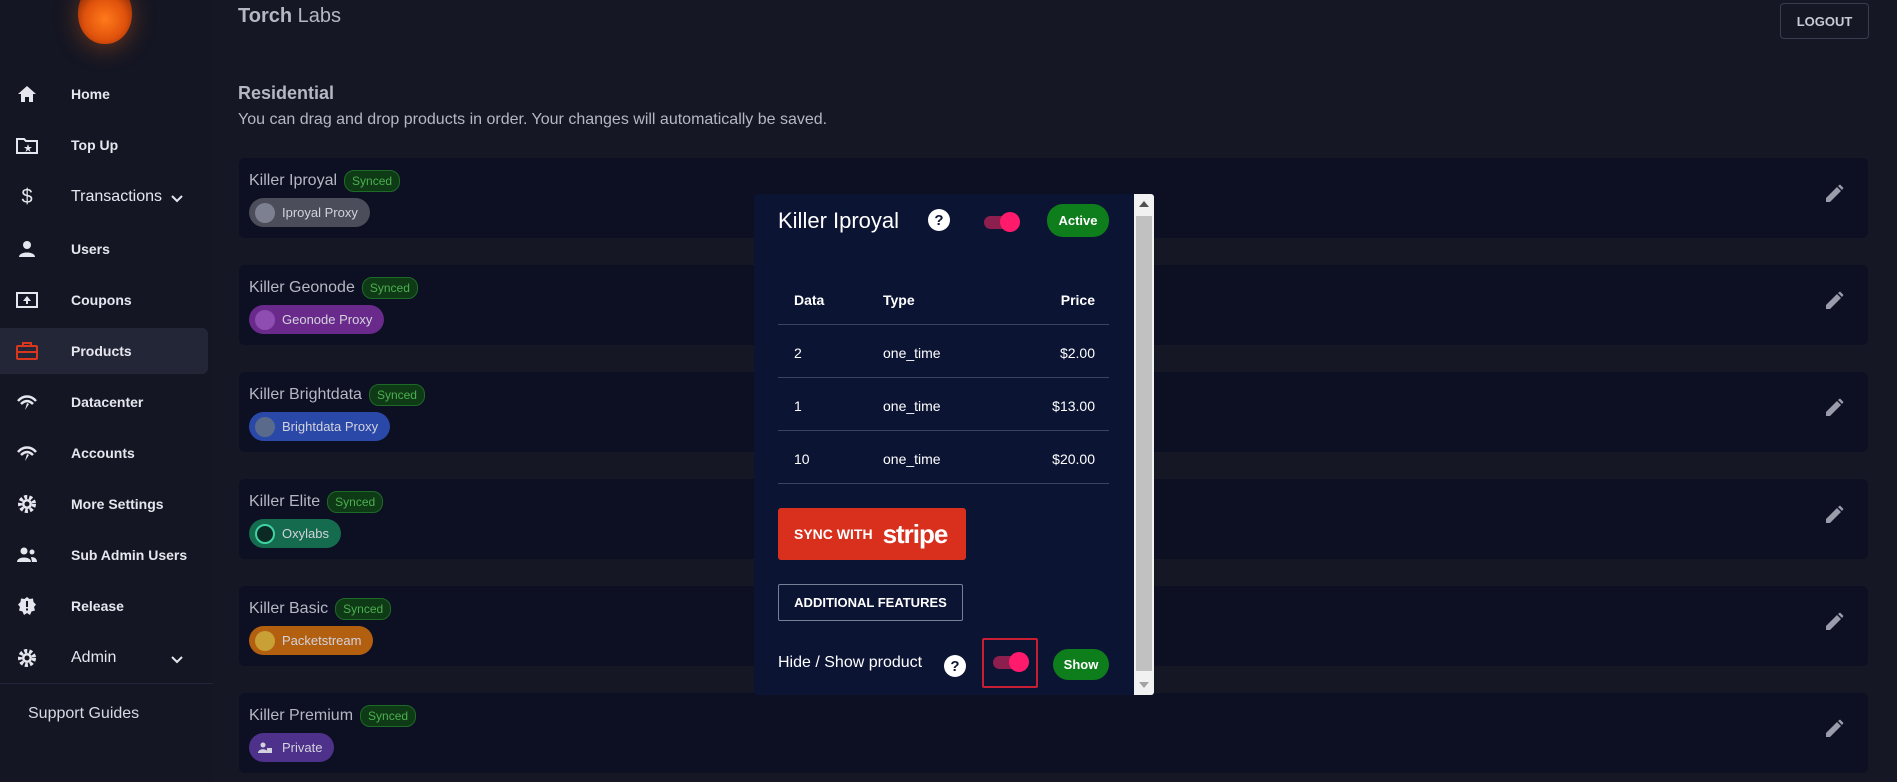  I want to click on sidebar-item-label: Products, so click(101, 351).